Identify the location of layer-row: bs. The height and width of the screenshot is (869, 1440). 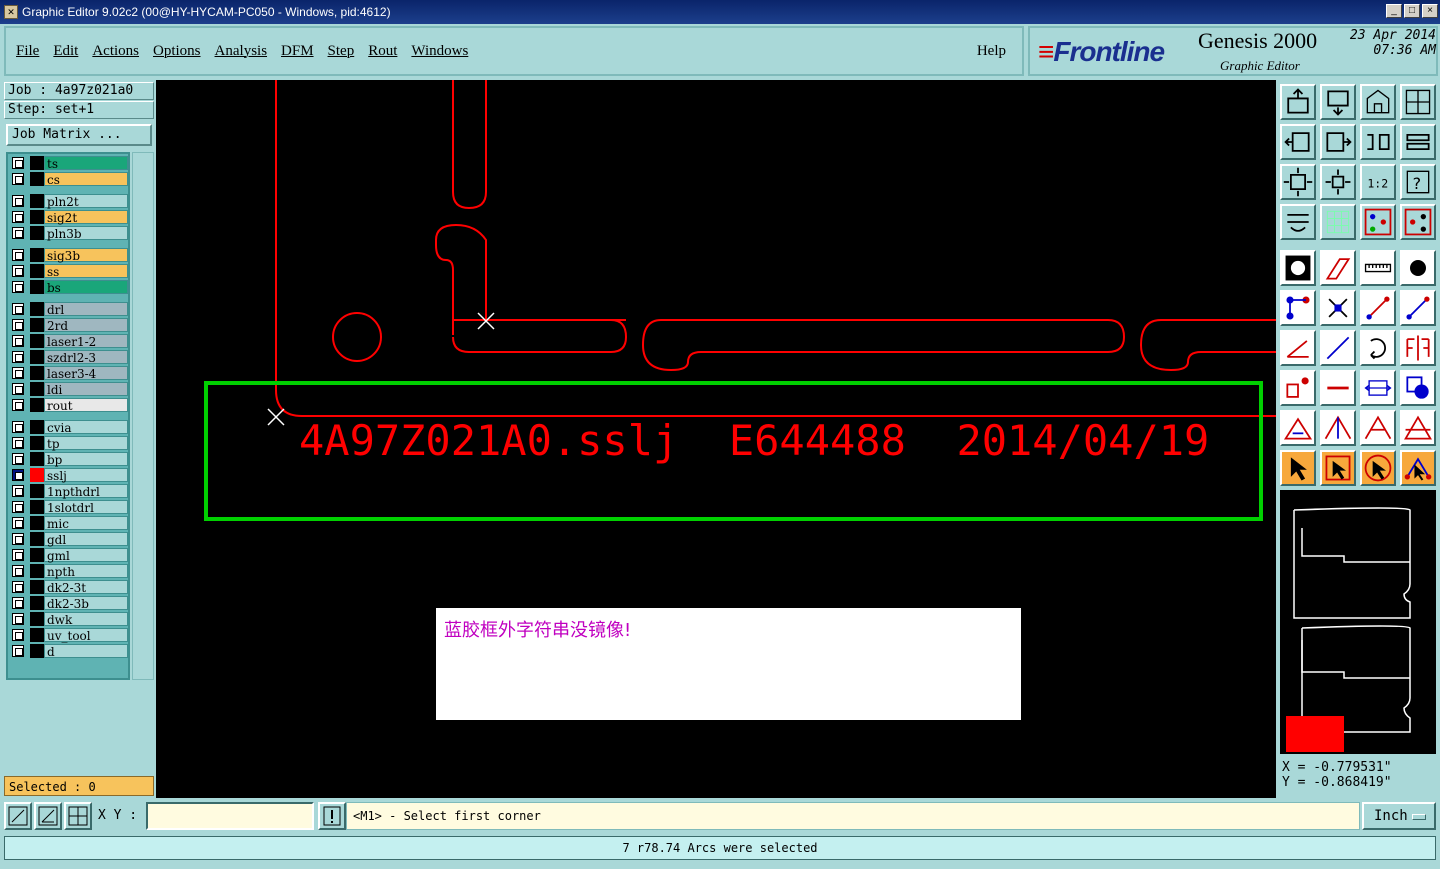
(69, 287).